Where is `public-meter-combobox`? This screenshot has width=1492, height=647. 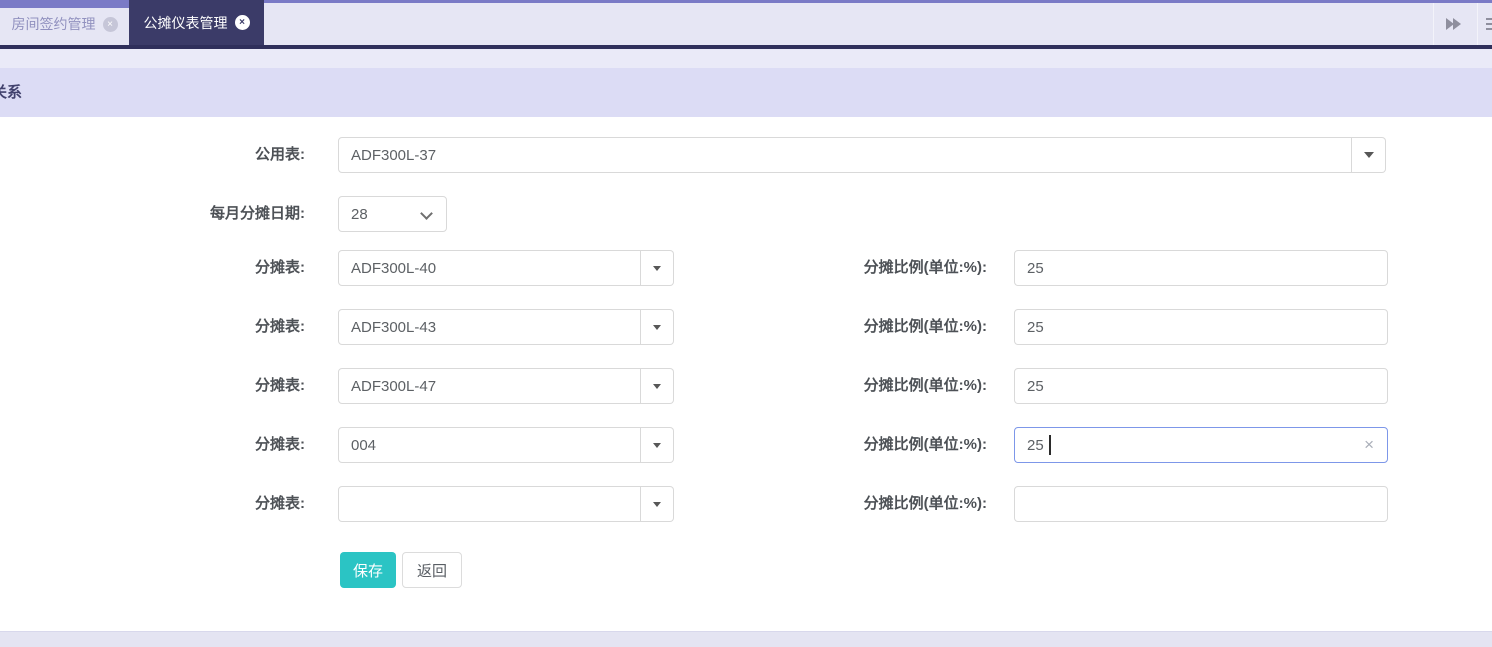 public-meter-combobox is located at coordinates (862, 155).